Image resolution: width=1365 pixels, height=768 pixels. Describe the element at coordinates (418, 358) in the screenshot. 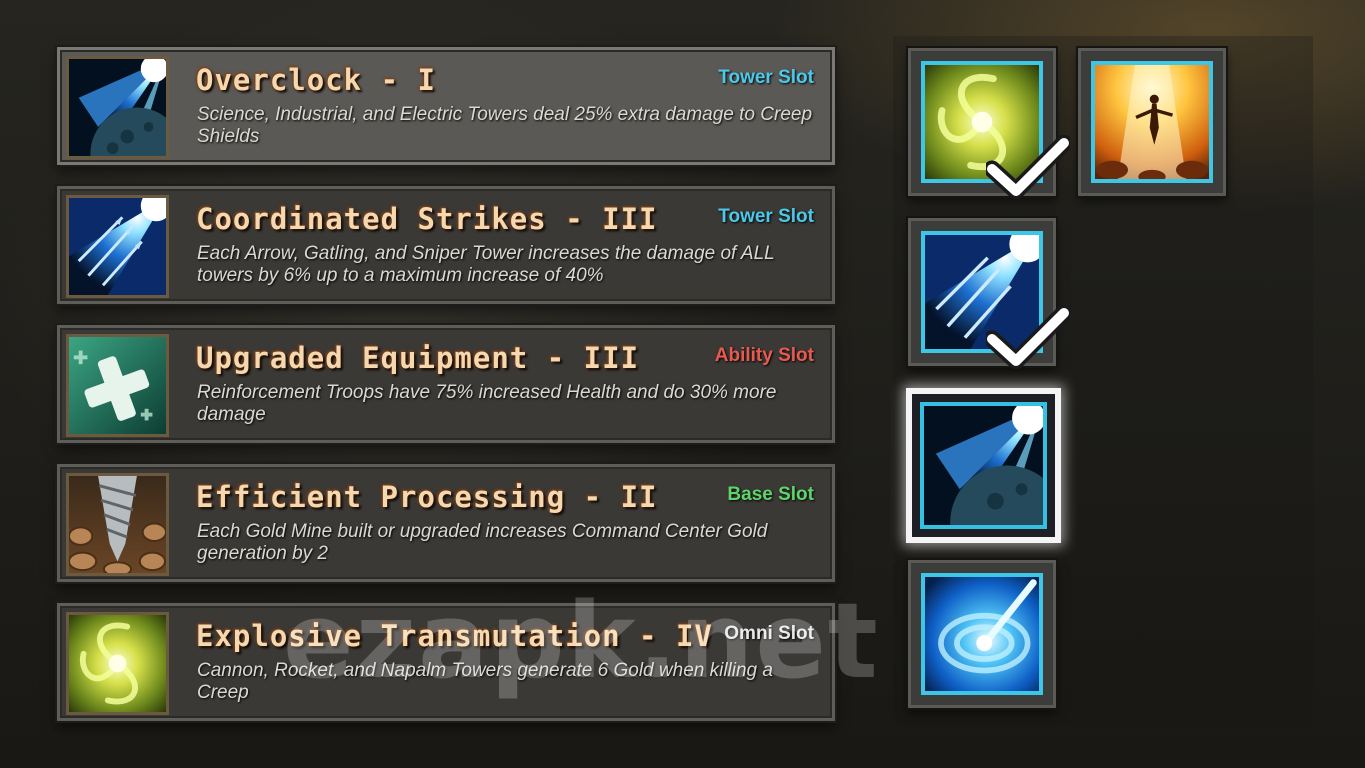

I see `upgrade-title: Upgraded Equipment - III` at that location.